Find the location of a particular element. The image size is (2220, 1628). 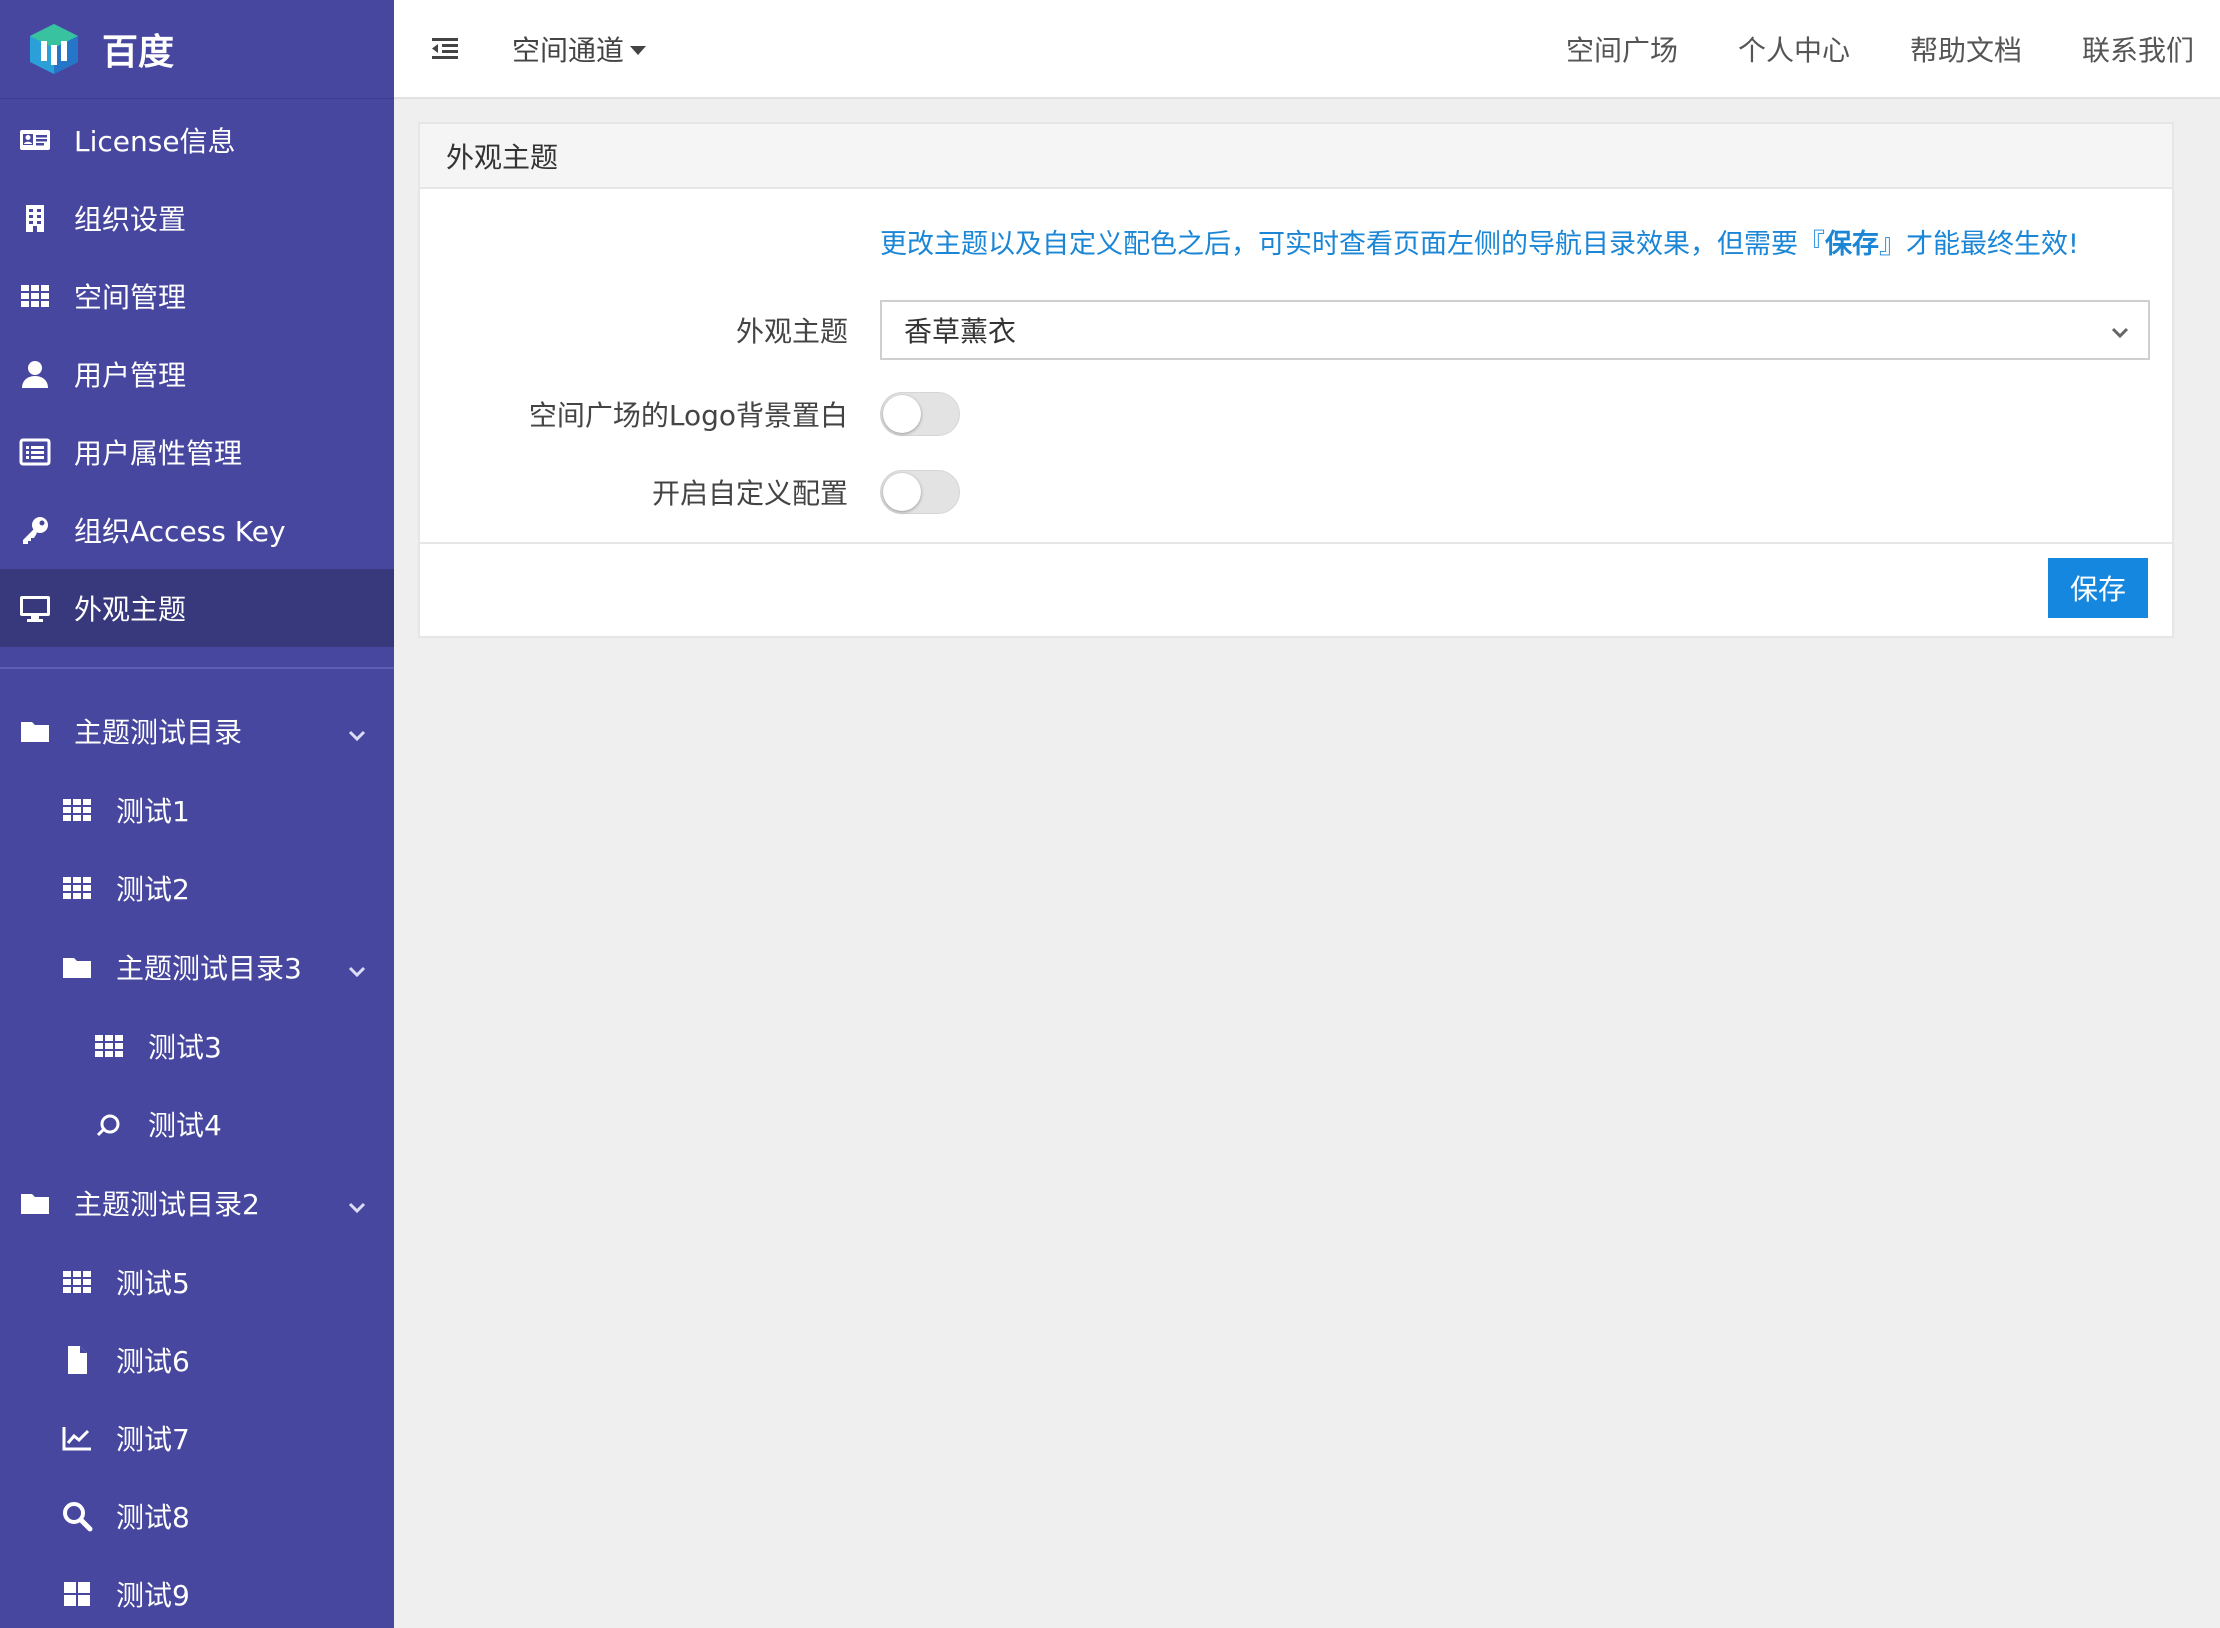

baidu-logo-icon is located at coordinates (54, 49).